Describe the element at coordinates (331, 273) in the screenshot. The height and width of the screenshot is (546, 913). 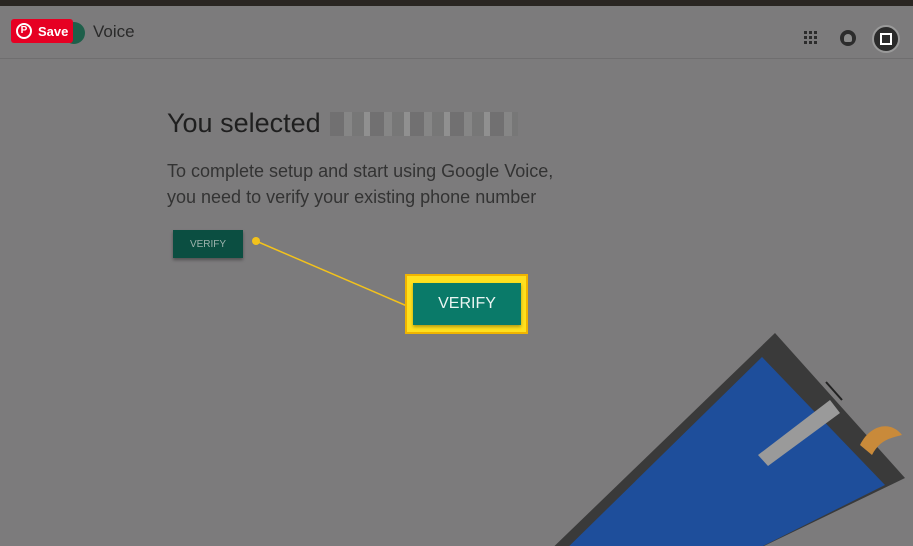
I see `callout-leader-line` at that location.